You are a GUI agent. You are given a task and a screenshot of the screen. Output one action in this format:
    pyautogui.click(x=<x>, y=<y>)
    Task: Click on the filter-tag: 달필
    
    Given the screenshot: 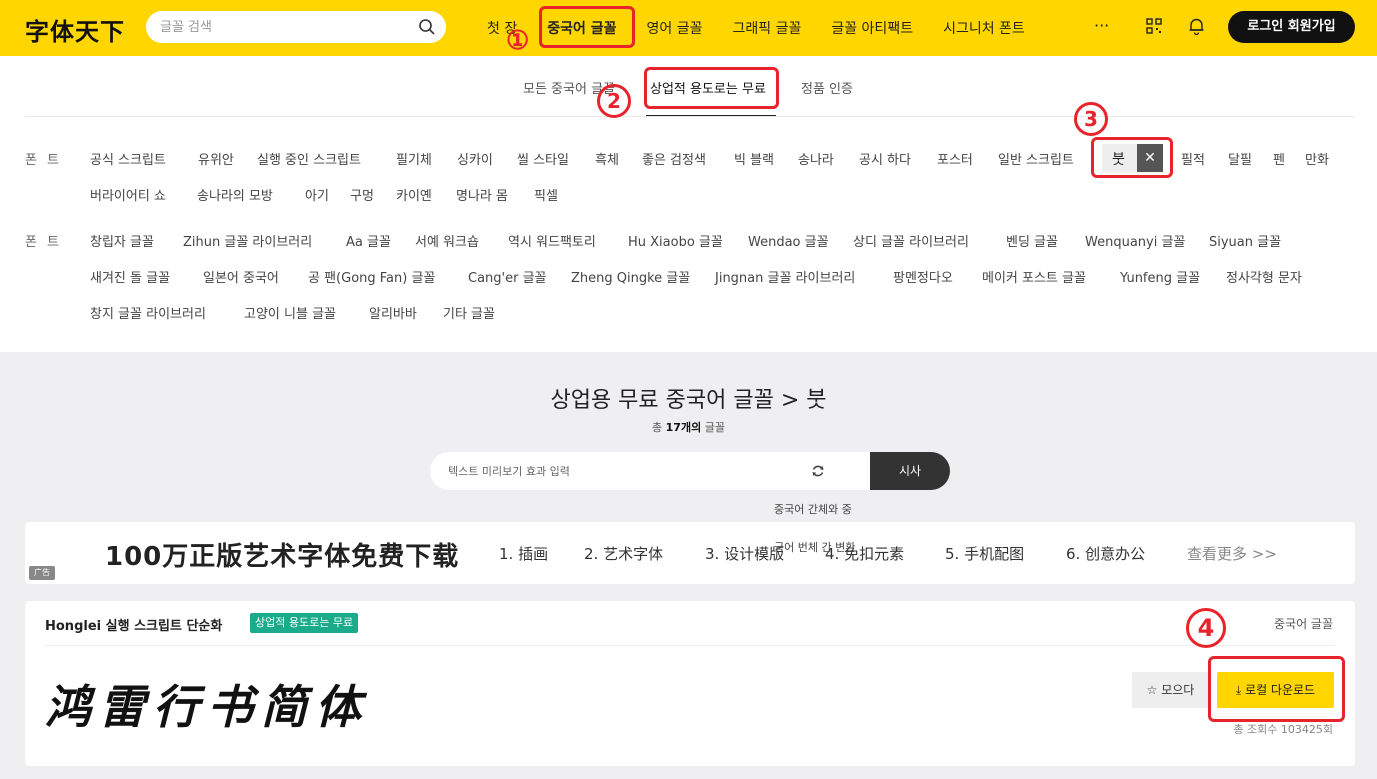 What is the action you would take?
    pyautogui.click(x=1240, y=158)
    